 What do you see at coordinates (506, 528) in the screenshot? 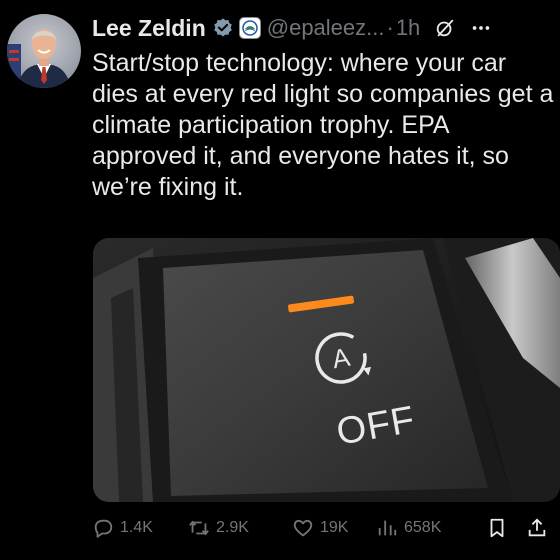
I see `bookmark-button` at bounding box center [506, 528].